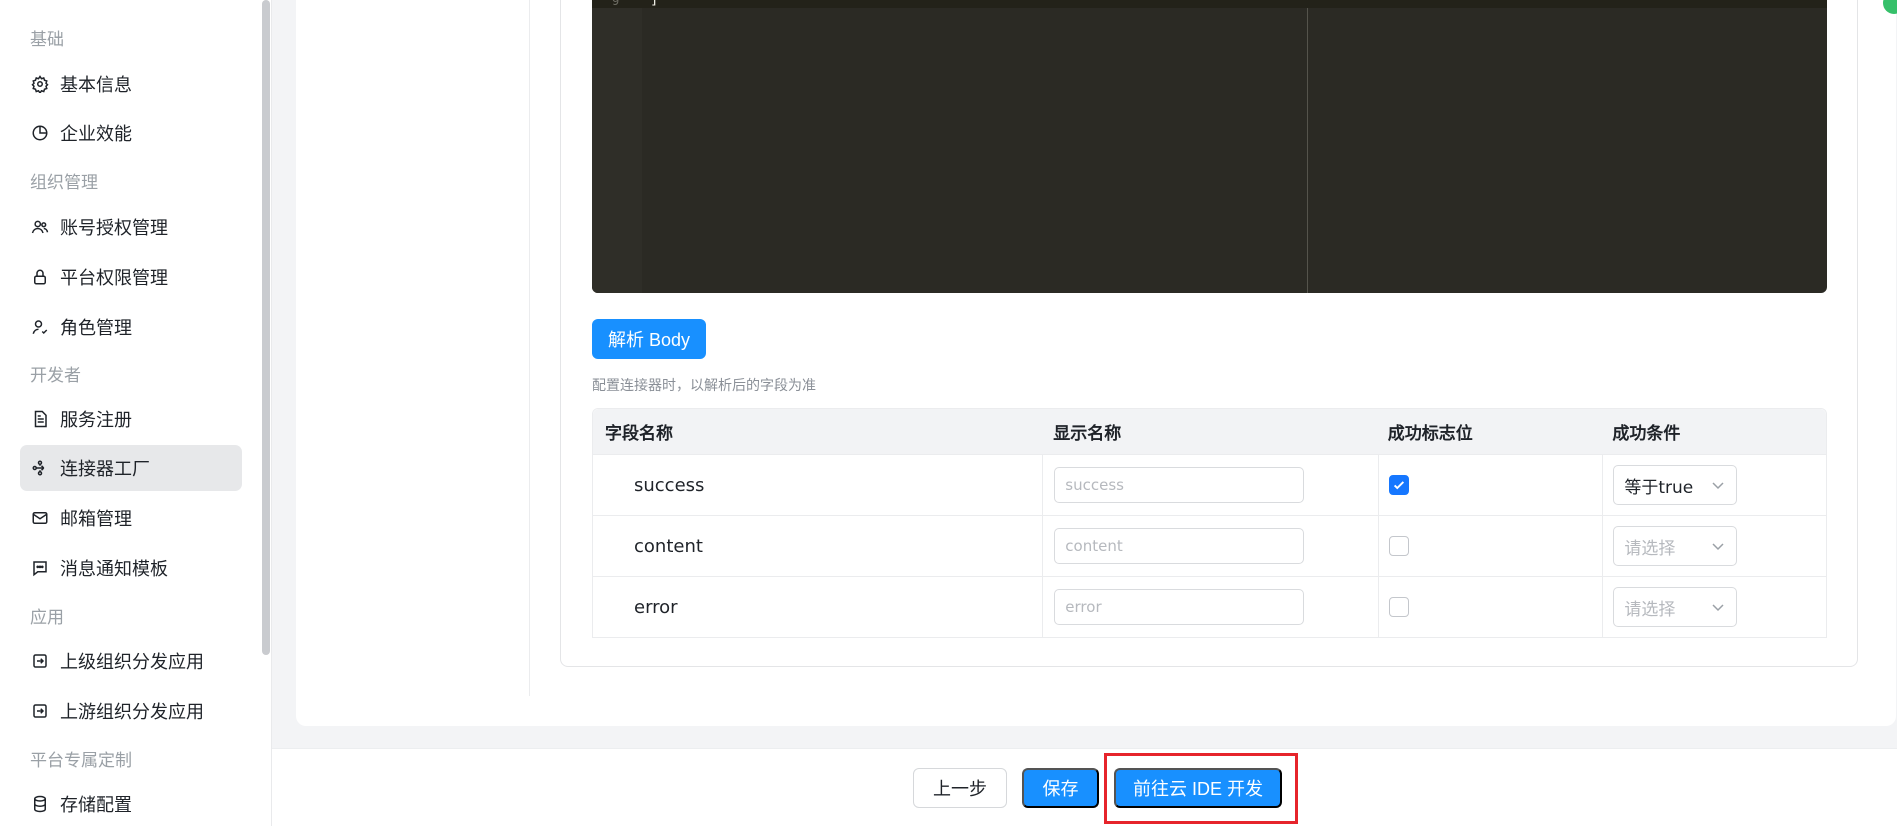 The height and width of the screenshot is (826, 1897). I want to click on sidebar-item-label: 上游组织分发应用, so click(132, 712).